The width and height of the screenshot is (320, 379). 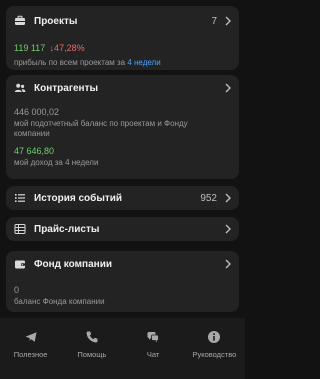 What do you see at coordinates (214, 337) in the screenshot?
I see `info-icon` at bounding box center [214, 337].